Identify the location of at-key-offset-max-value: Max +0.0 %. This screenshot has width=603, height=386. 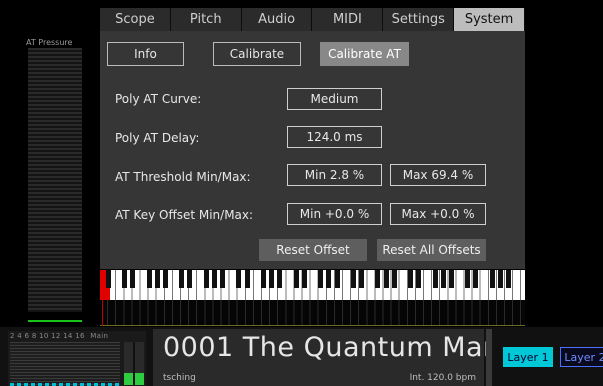
(438, 214).